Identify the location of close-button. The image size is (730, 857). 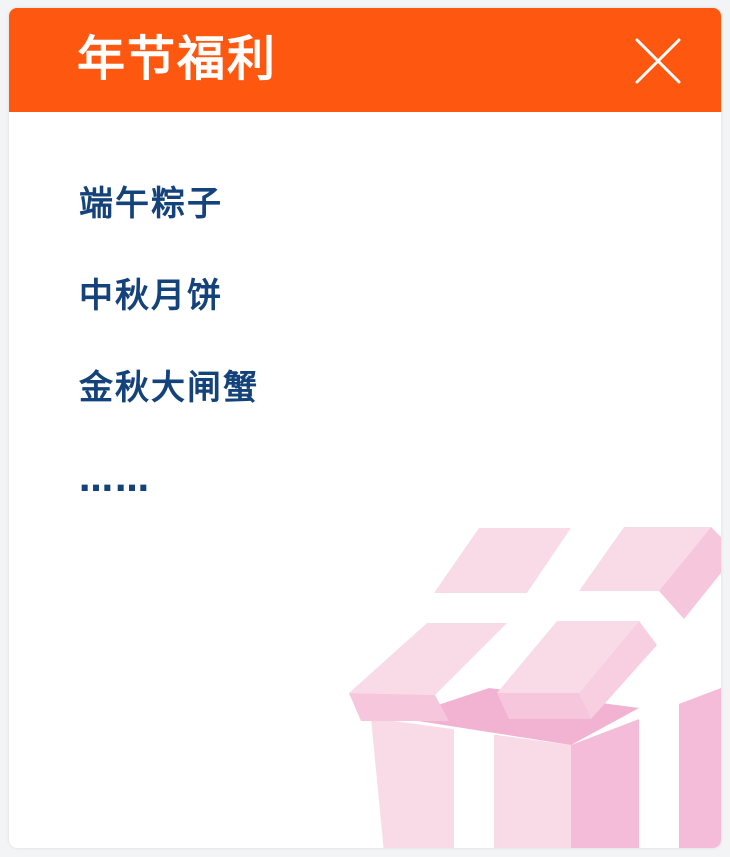
(658, 61).